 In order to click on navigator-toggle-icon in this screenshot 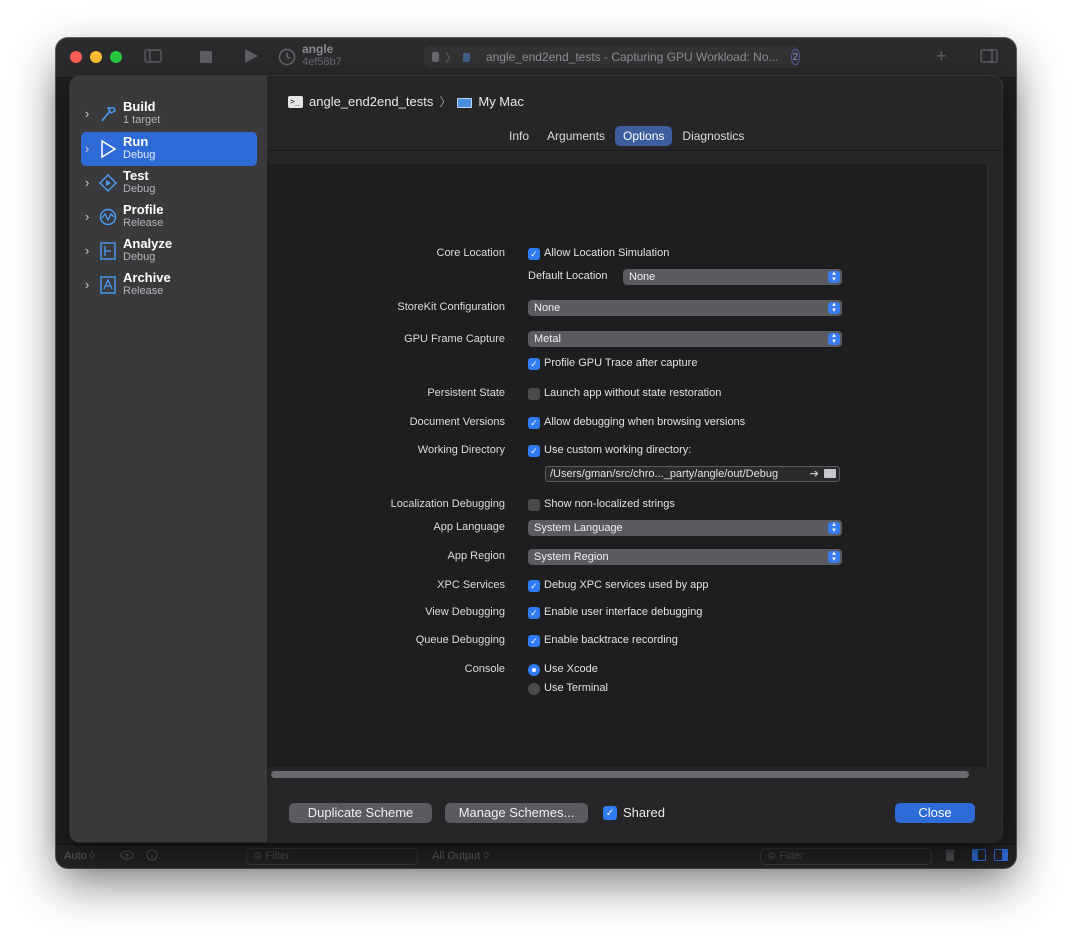, I will do `click(153, 58)`.